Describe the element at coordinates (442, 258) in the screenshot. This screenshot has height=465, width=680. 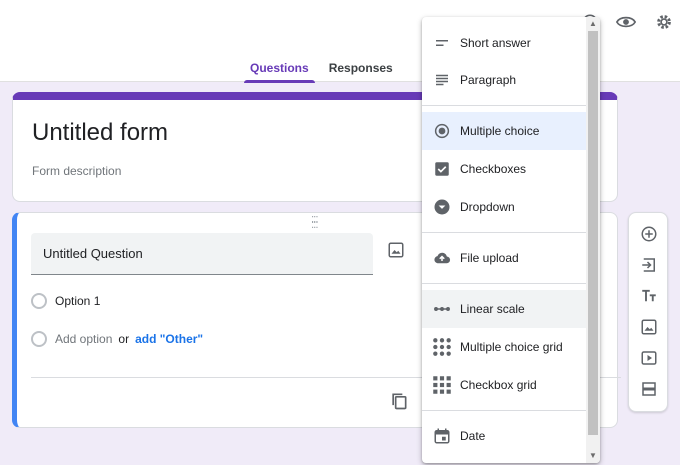
I see `cloud-upload-icon` at that location.